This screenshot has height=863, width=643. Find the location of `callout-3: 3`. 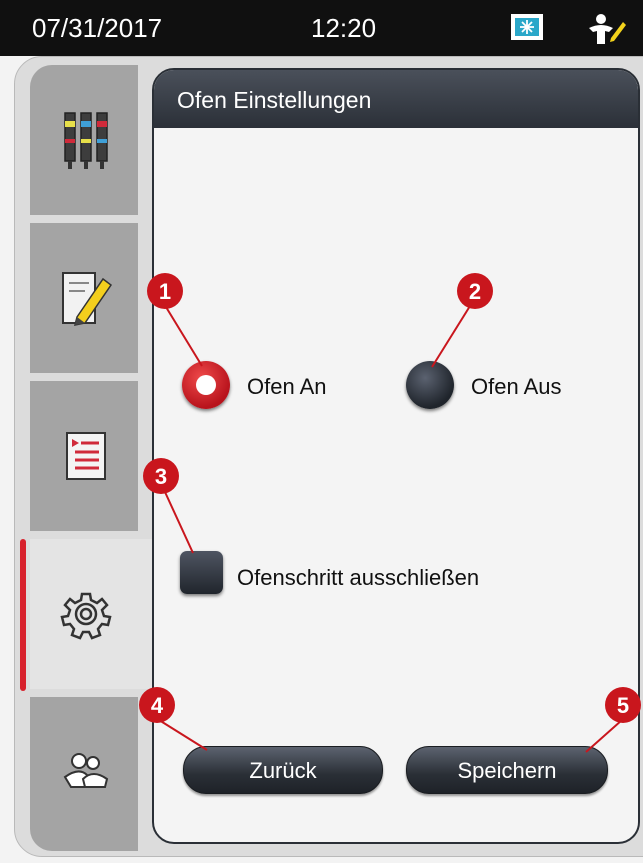

callout-3: 3 is located at coordinates (161, 476).